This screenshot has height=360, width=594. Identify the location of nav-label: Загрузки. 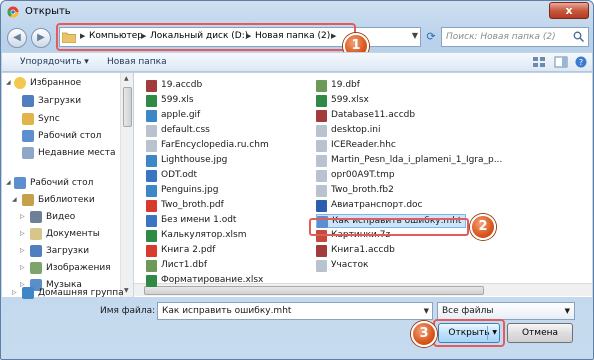
(68, 251).